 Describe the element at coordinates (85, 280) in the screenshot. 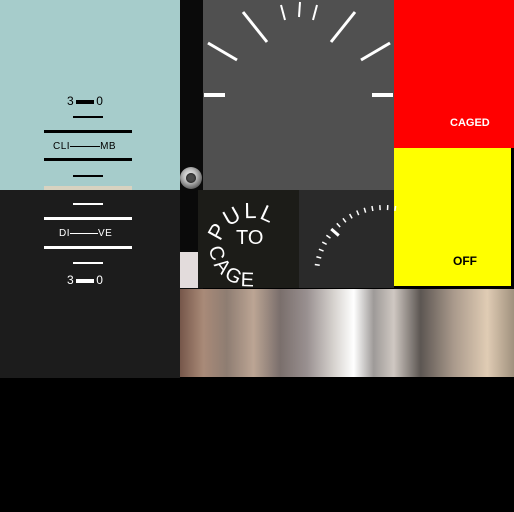

I see `pitch-bottom-label: 30` at that location.